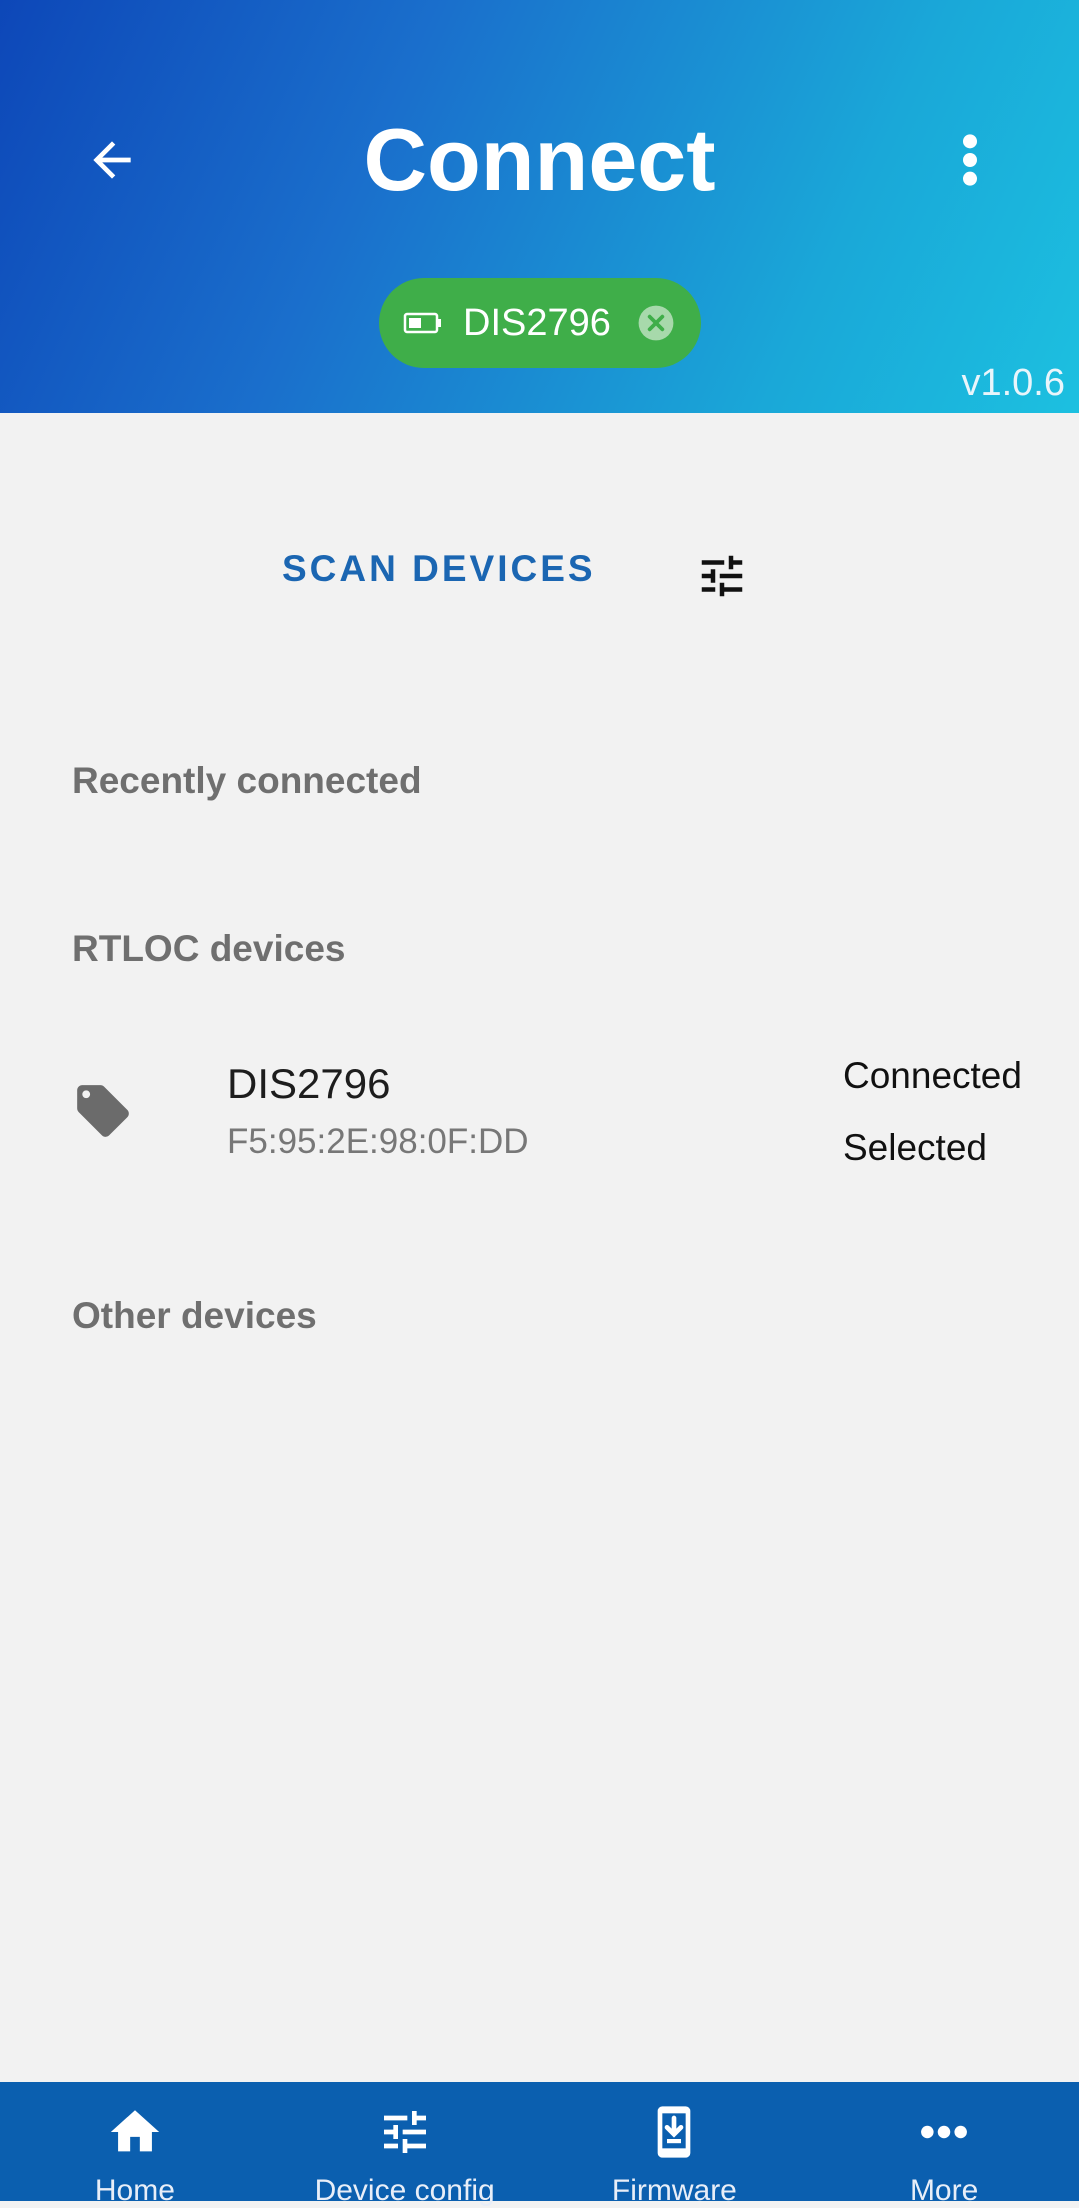 The height and width of the screenshot is (2208, 1079). I want to click on tag-icon, so click(103, 1111).